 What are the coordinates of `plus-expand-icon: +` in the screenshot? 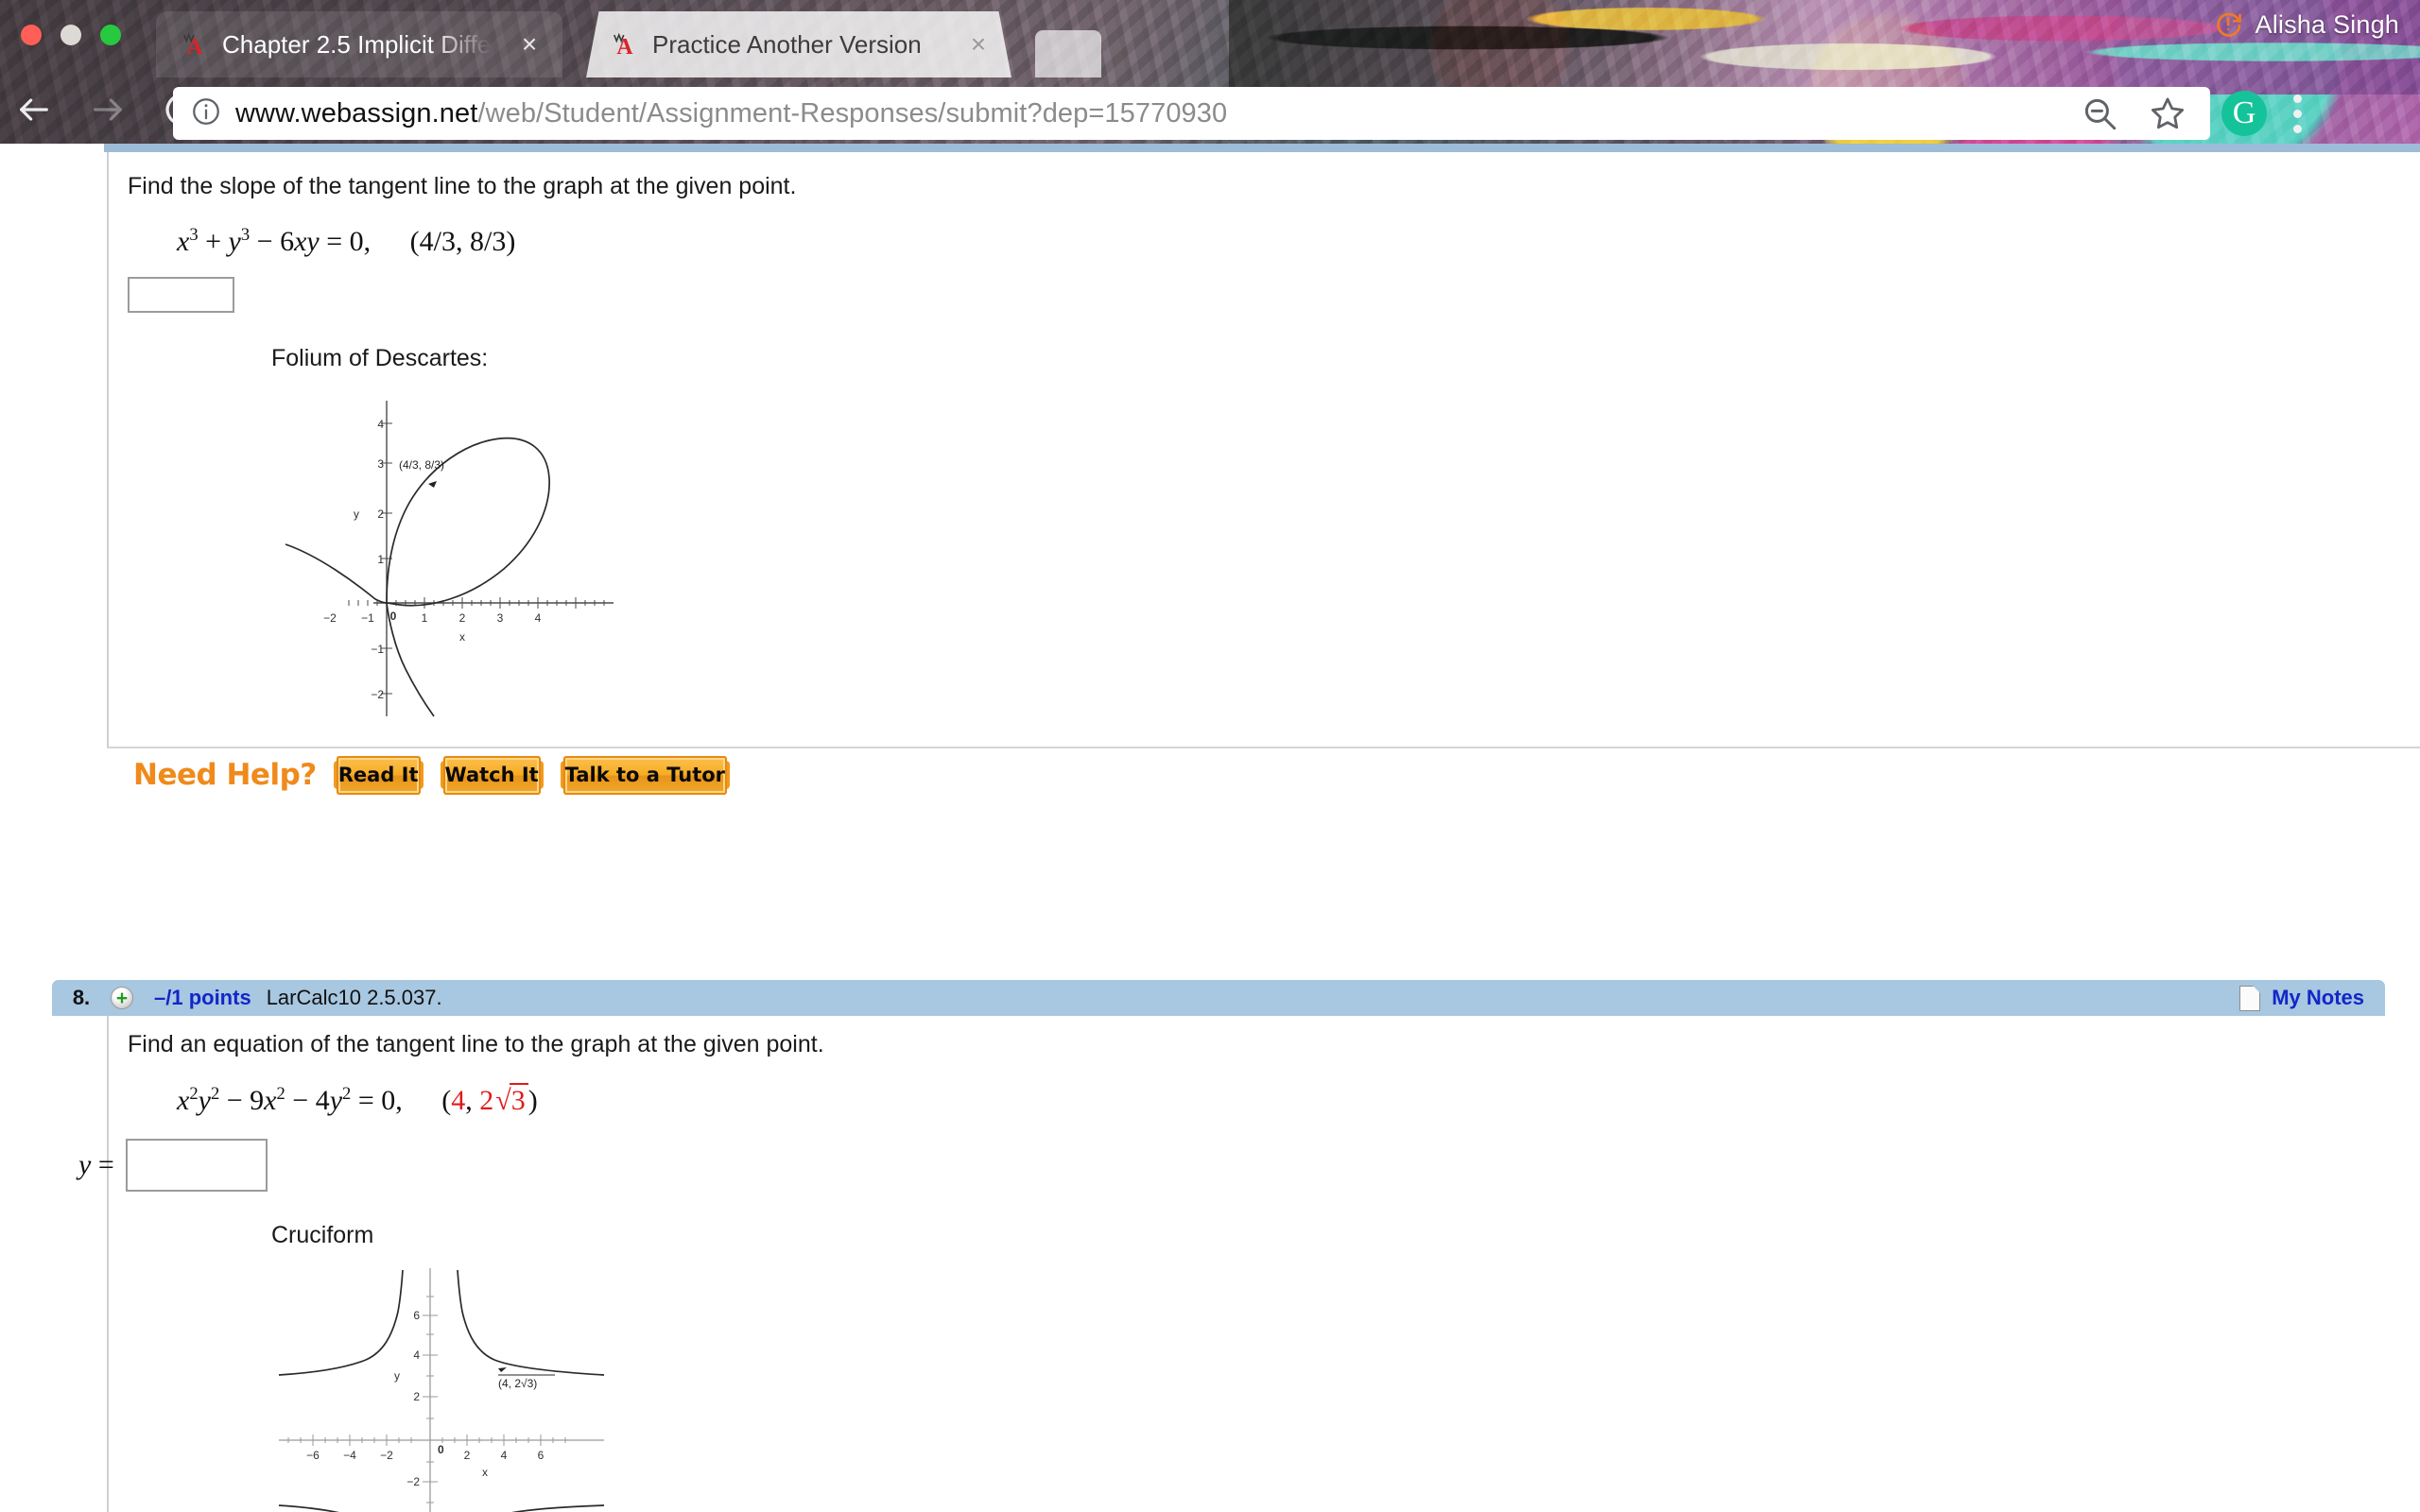 It's located at (122, 998).